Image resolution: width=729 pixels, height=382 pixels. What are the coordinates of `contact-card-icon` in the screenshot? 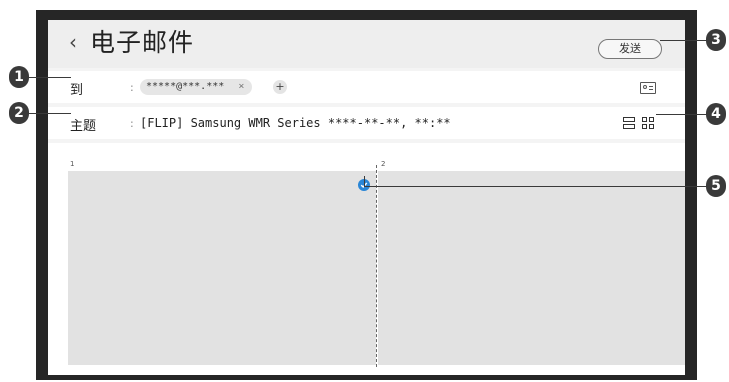 It's located at (648, 88).